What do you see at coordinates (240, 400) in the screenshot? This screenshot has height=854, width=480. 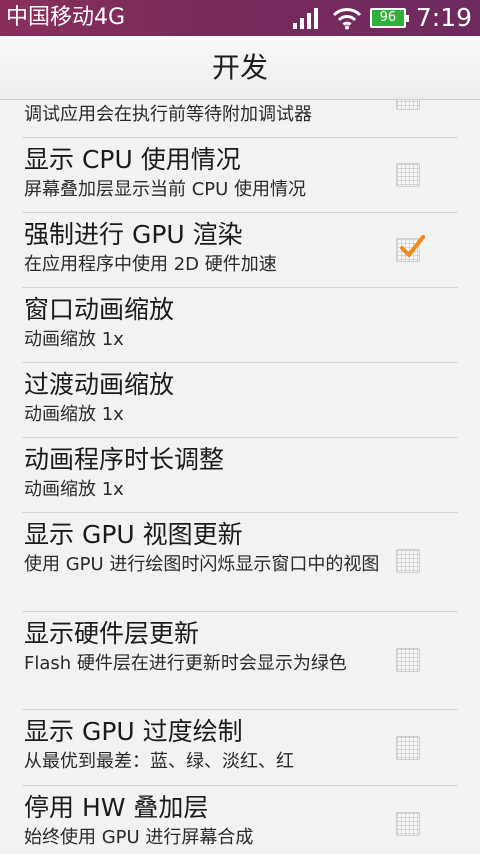 I see `setting-transition-animation-scale: 过渡动画缩放 动画缩放 1x` at bounding box center [240, 400].